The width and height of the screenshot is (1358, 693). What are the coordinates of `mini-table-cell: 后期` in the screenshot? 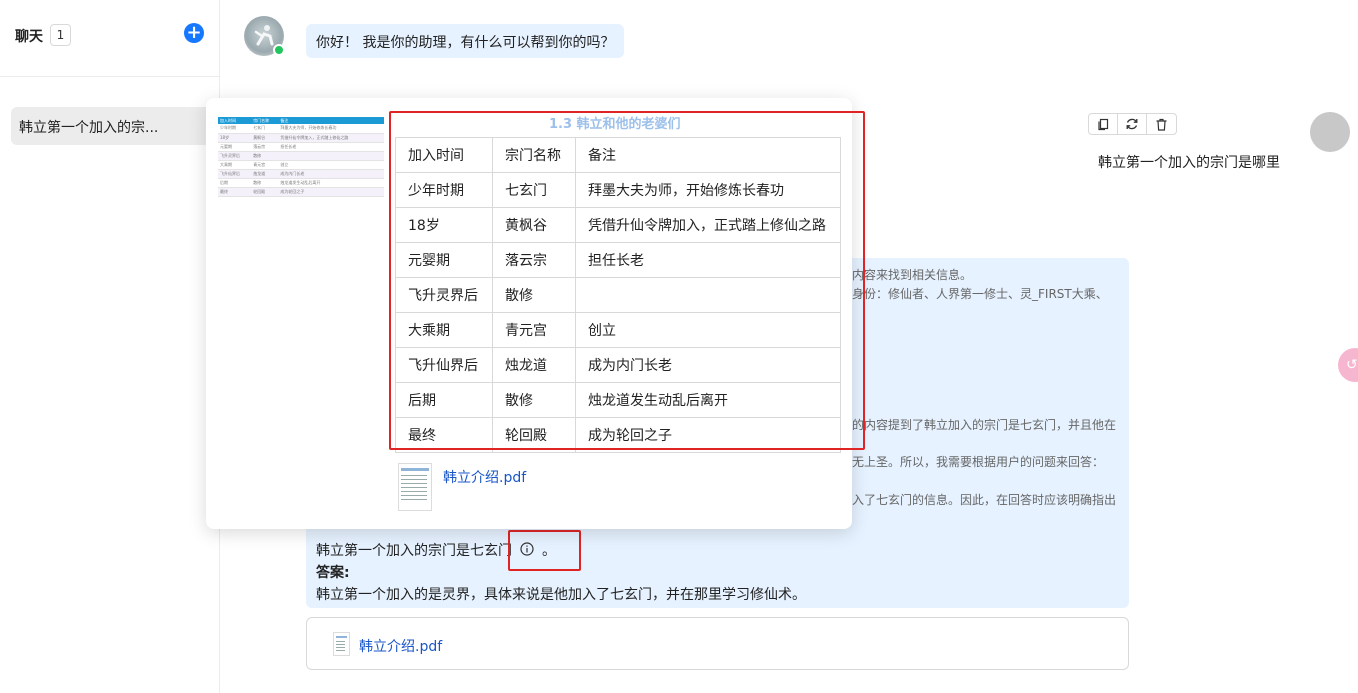 It's located at (235, 183).